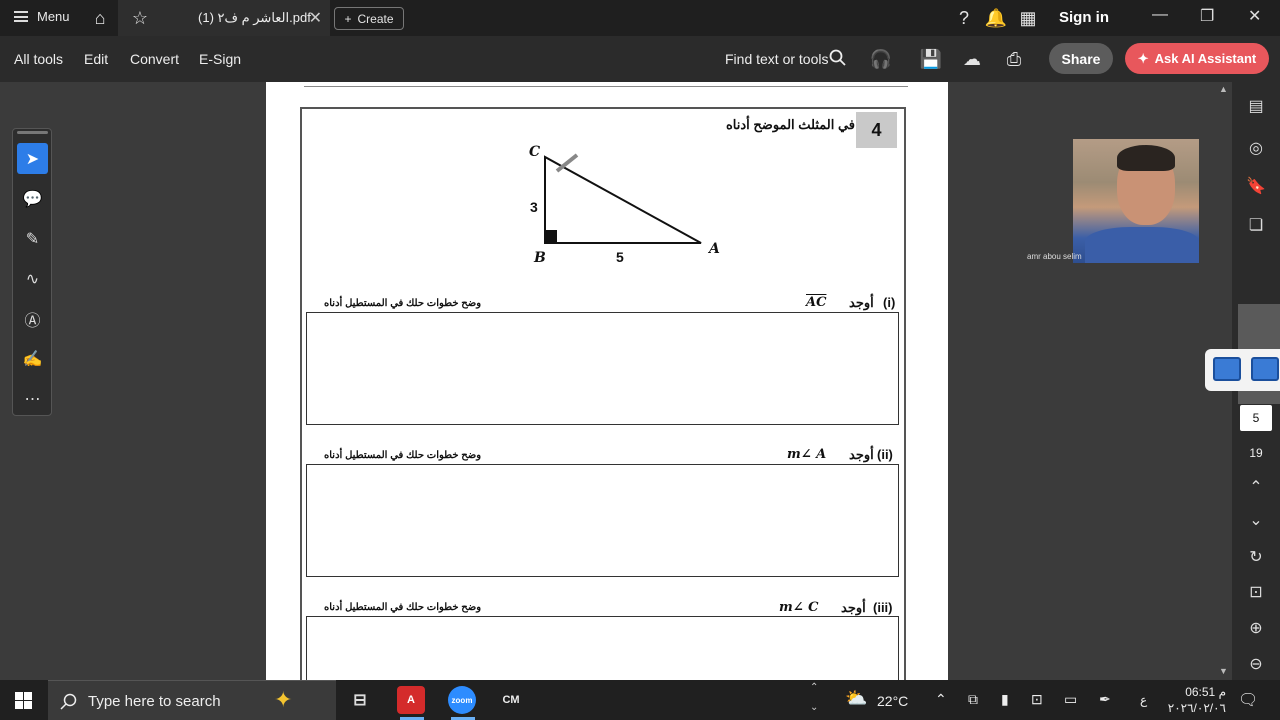 The height and width of the screenshot is (720, 1280). What do you see at coordinates (1142, 245) in the screenshot?
I see `video-person-shirt` at bounding box center [1142, 245].